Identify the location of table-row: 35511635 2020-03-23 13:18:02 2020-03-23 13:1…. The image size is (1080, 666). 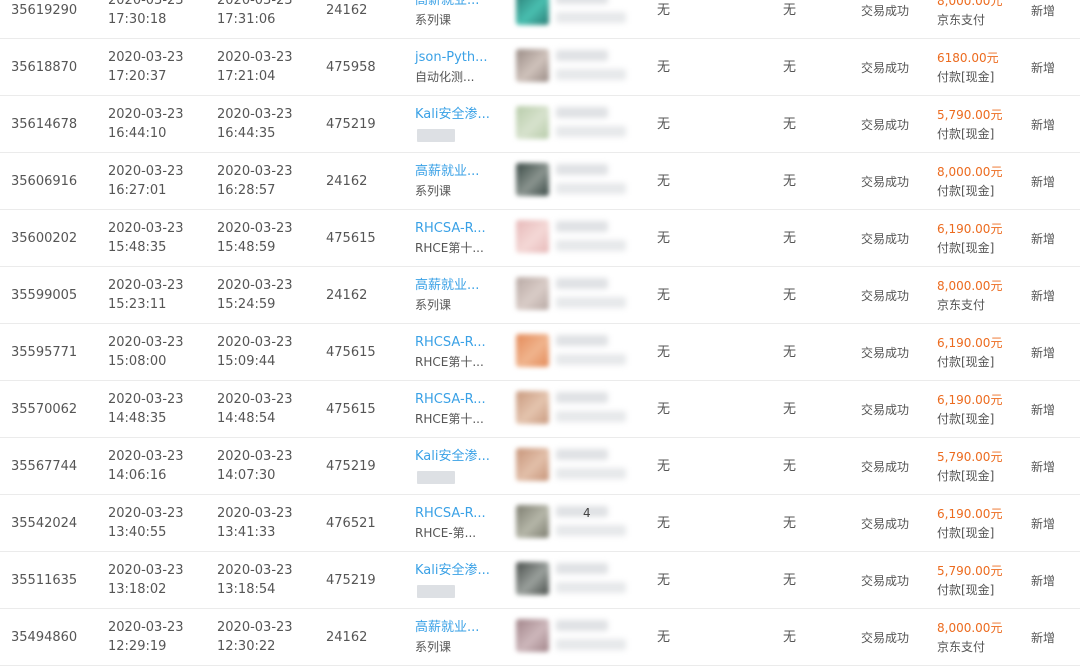
(540, 580).